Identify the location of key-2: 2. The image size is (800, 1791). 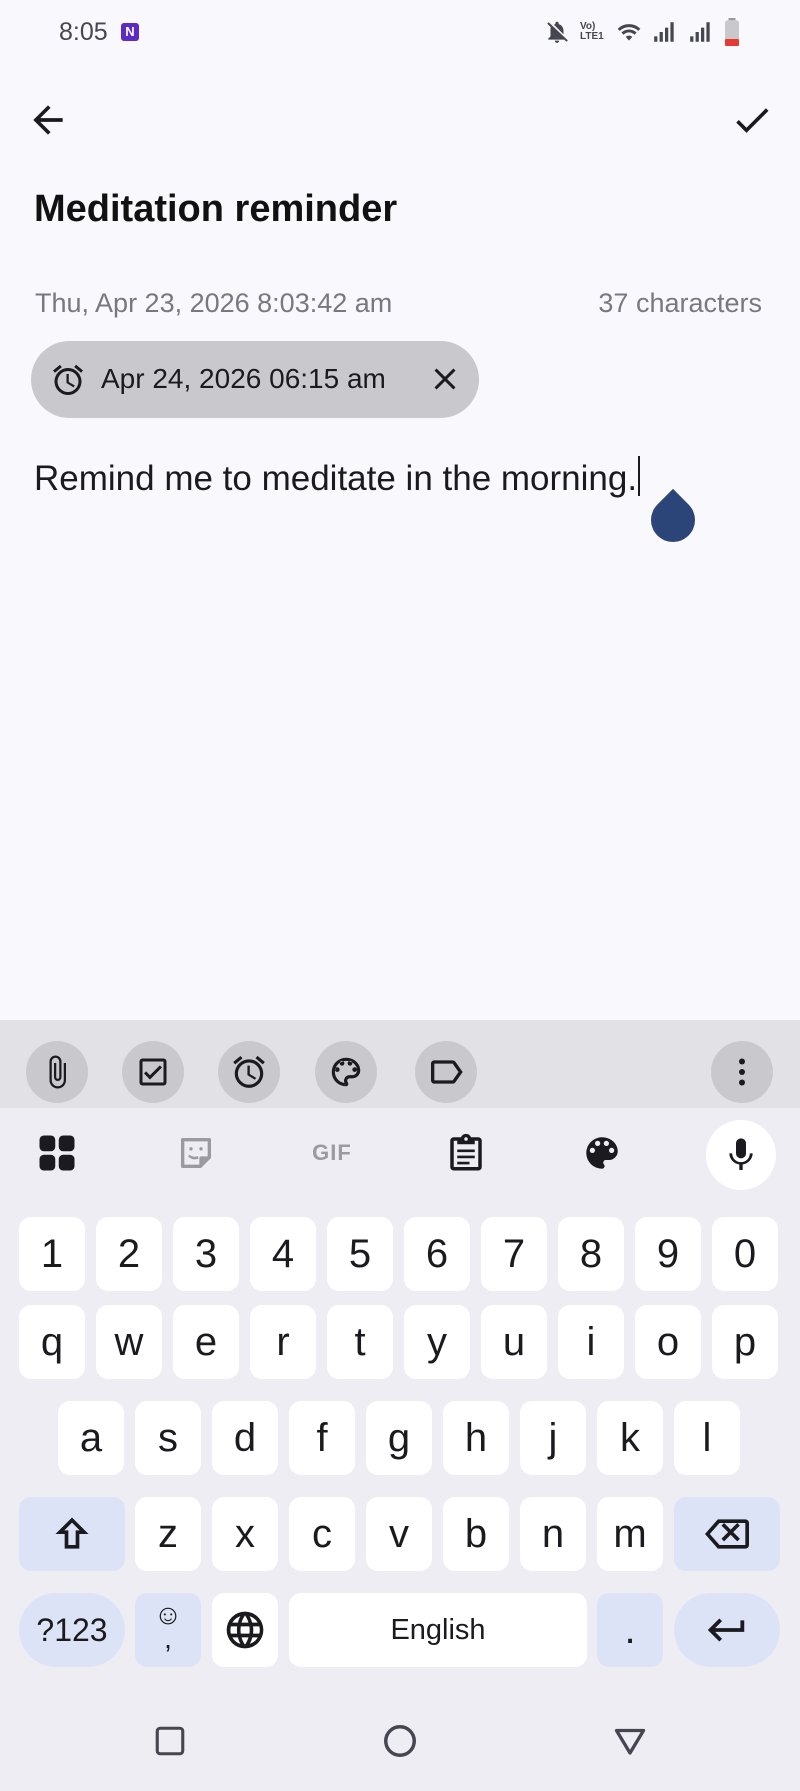
(129, 1254).